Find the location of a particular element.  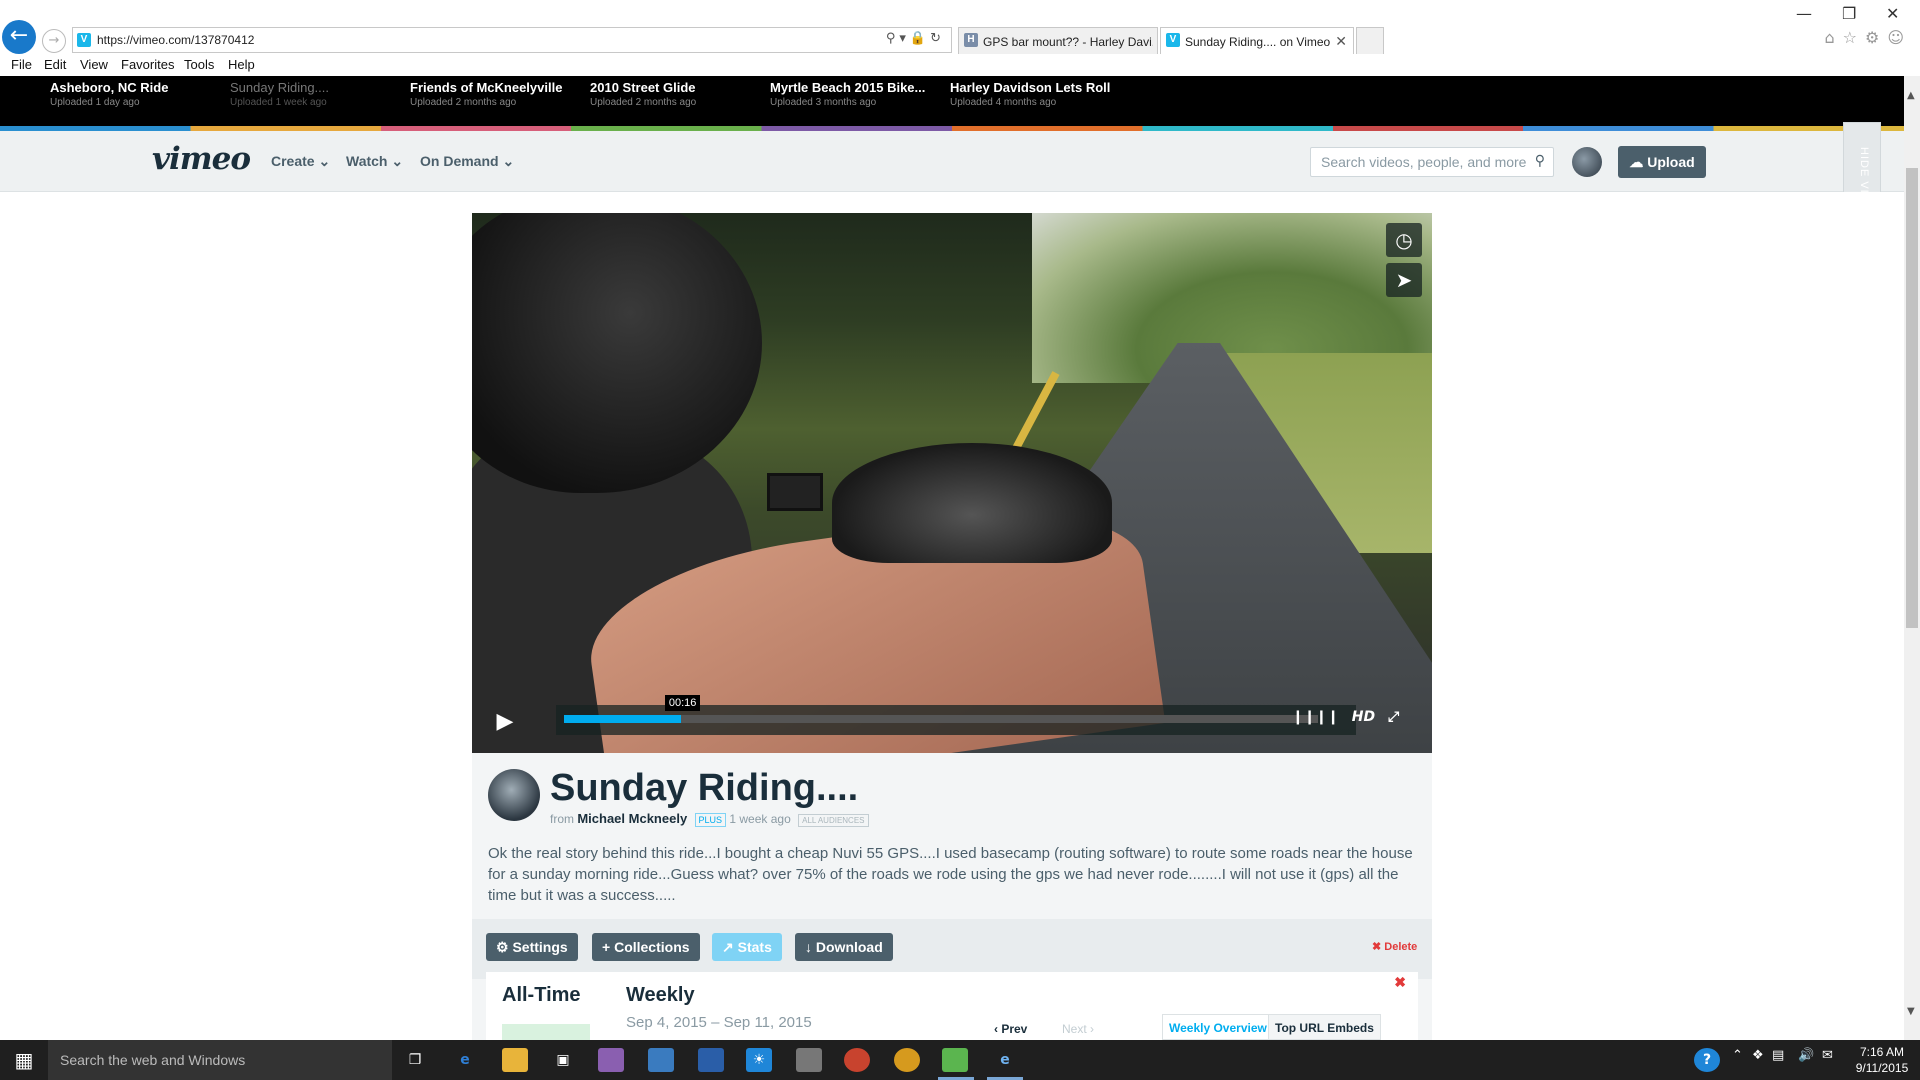

orange-app-icon is located at coordinates (907, 1060).